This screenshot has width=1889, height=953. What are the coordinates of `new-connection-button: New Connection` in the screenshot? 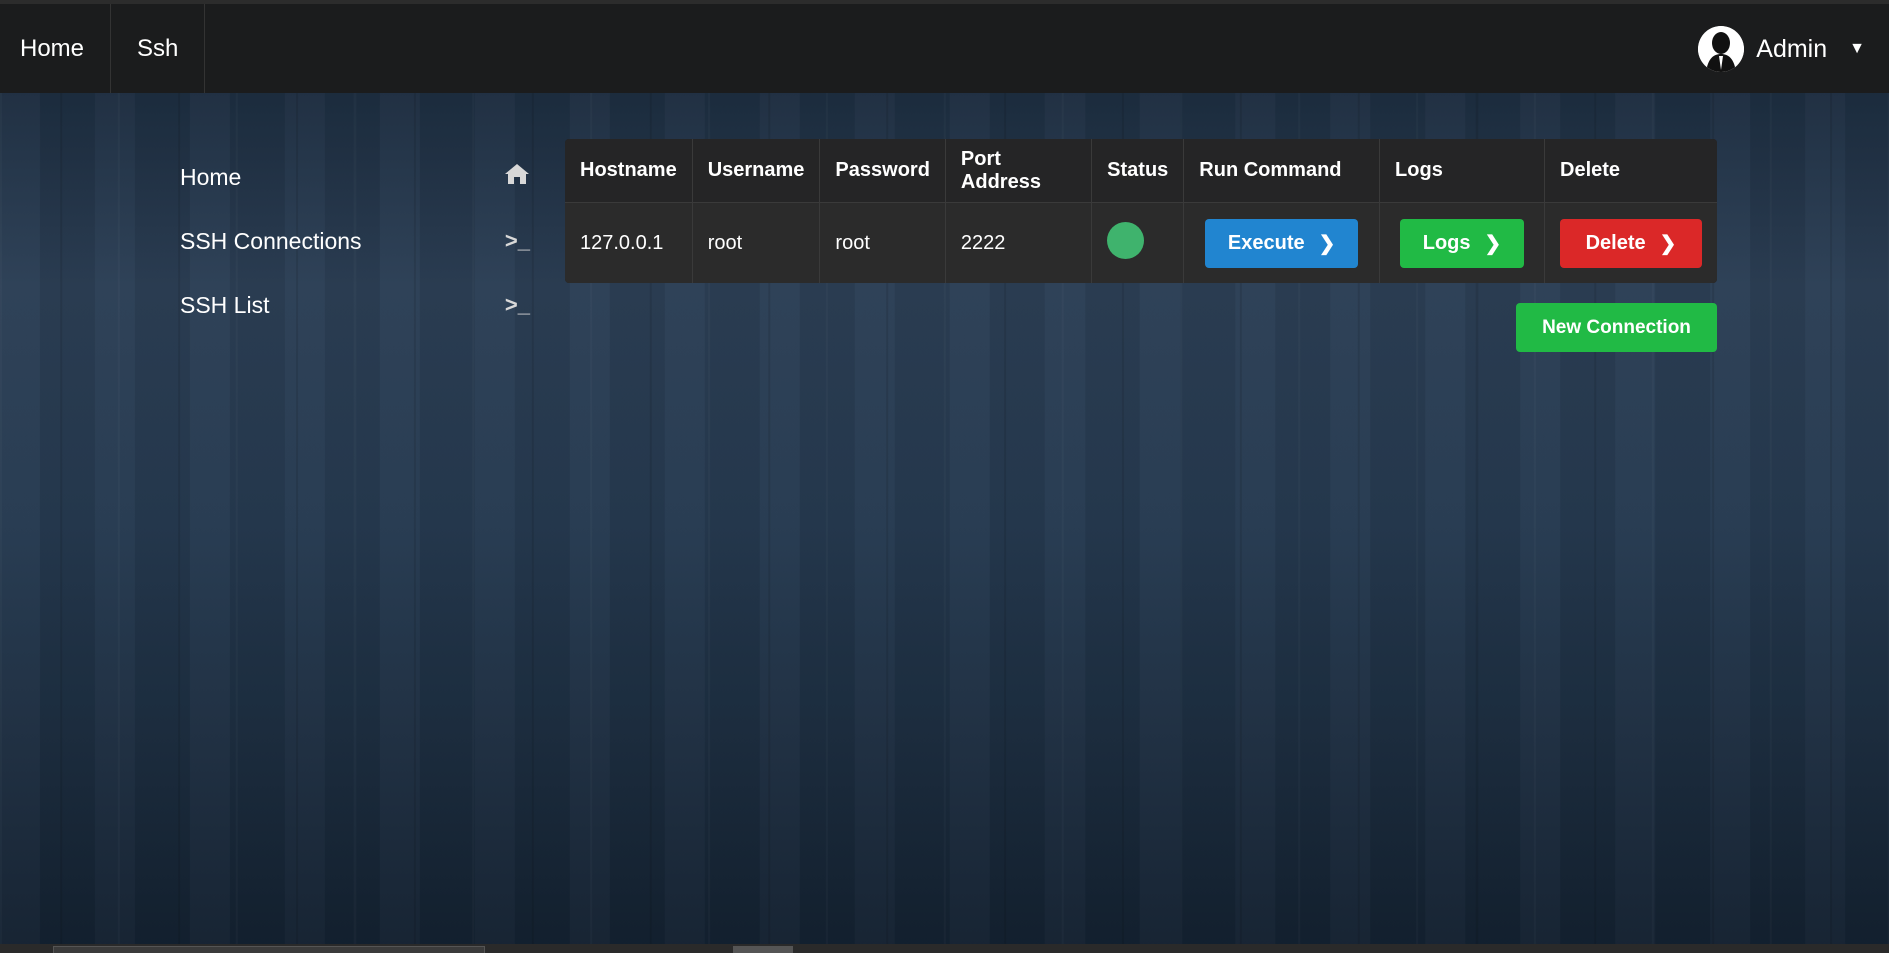 It's located at (1616, 327).